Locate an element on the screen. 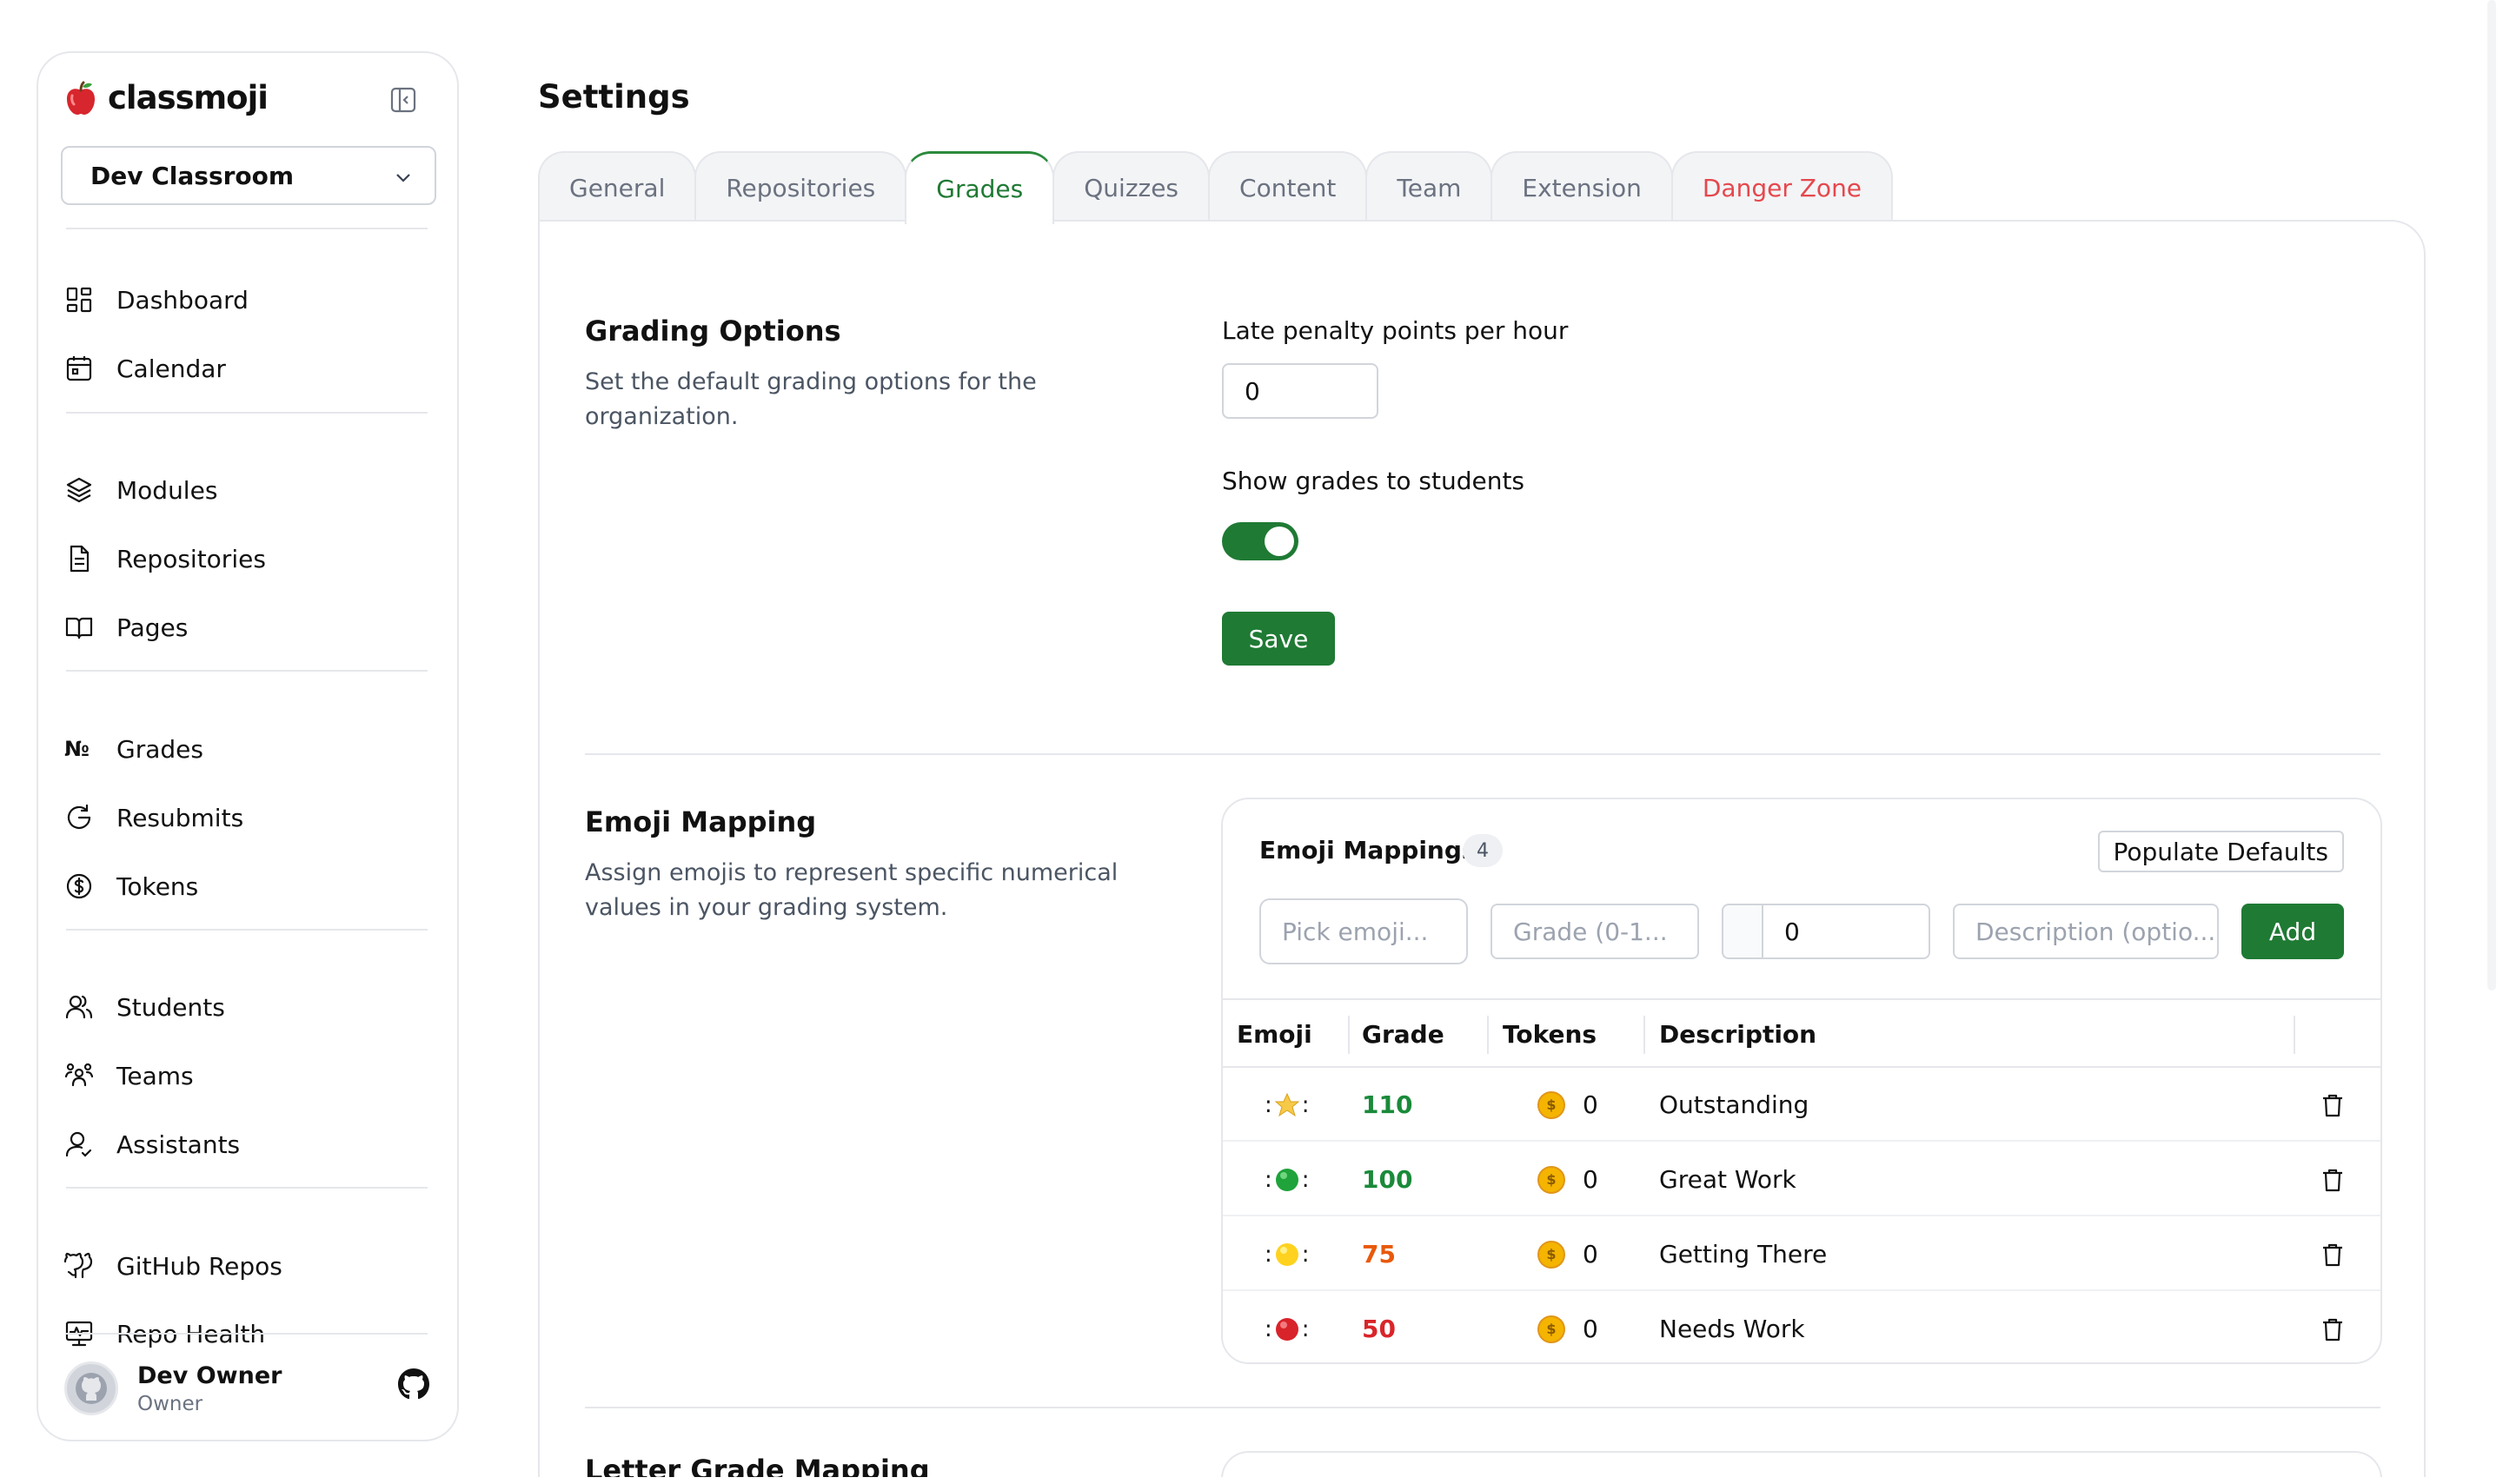 Image resolution: width=2503 pixels, height=1484 pixels. add-button: Add is located at coordinates (2292, 931).